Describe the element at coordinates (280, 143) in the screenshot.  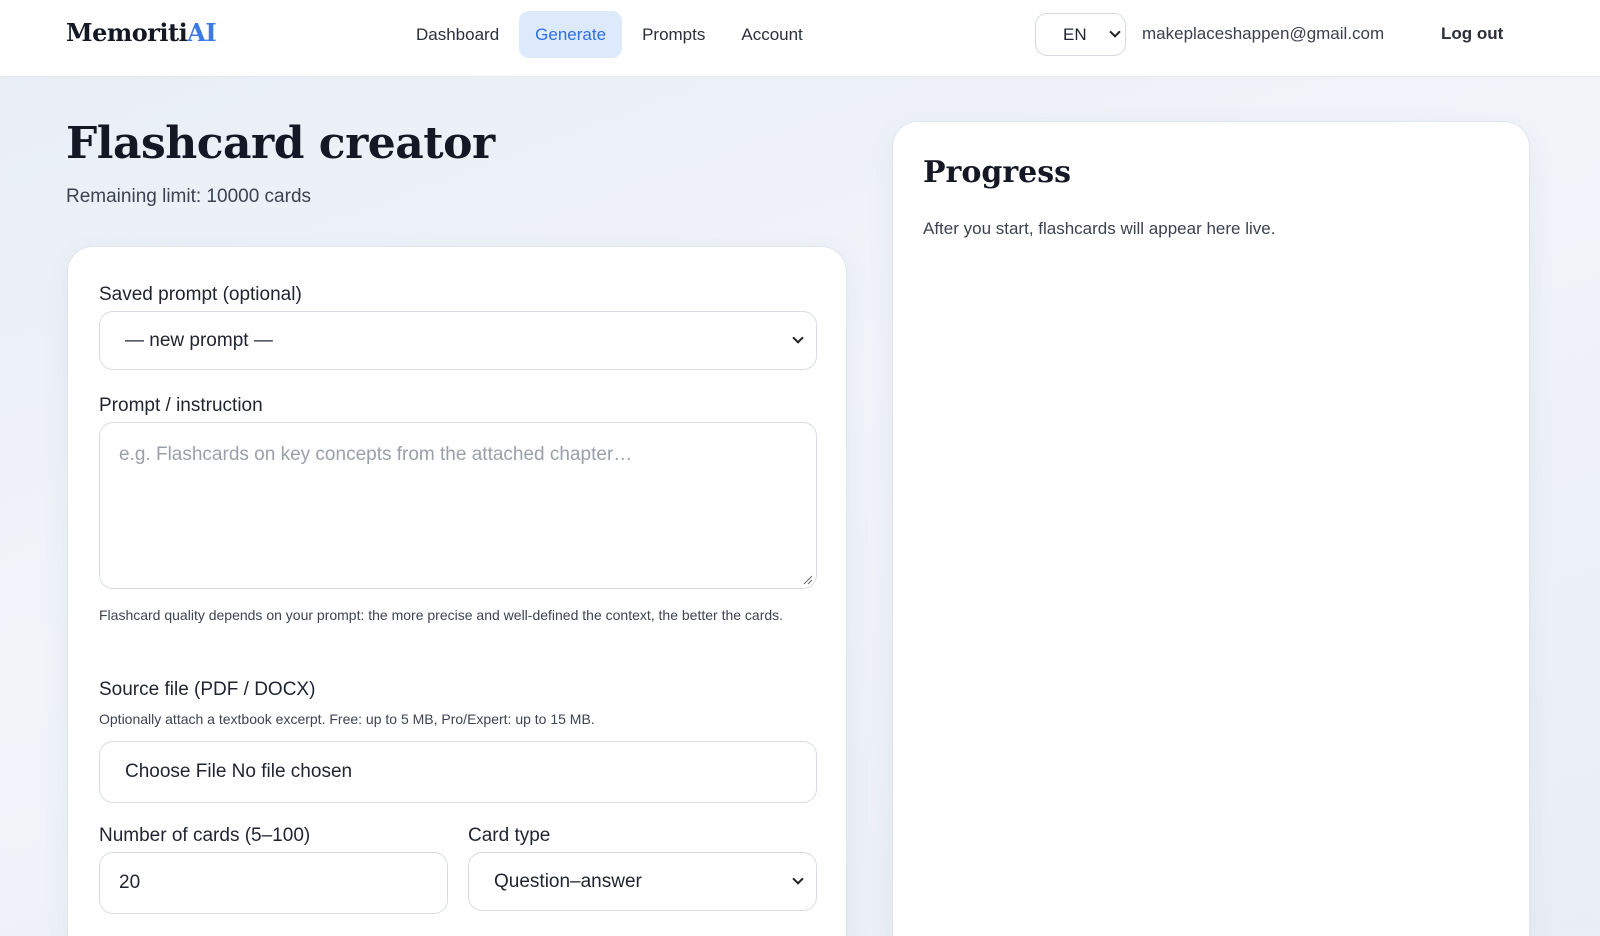
I see `page-title: Flashcard creator` at that location.